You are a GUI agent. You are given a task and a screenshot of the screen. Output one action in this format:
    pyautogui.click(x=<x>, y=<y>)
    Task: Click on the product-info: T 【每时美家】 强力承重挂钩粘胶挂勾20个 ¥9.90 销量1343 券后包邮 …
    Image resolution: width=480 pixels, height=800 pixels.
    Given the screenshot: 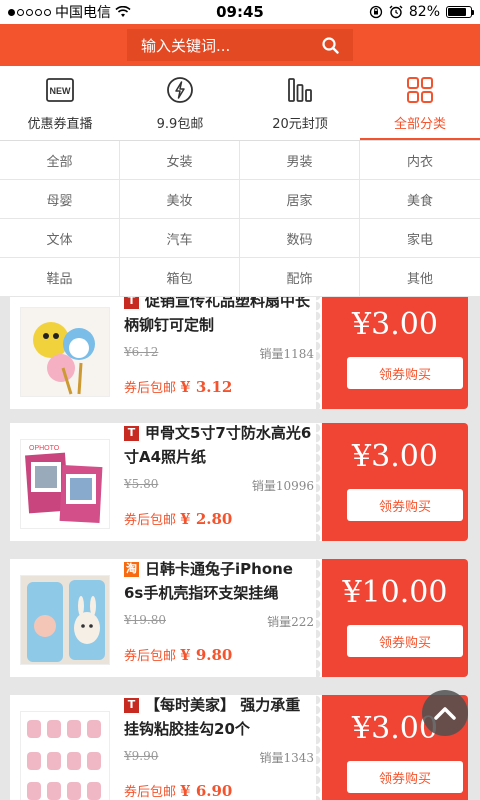 What is the action you would take?
    pyautogui.click(x=166, y=747)
    